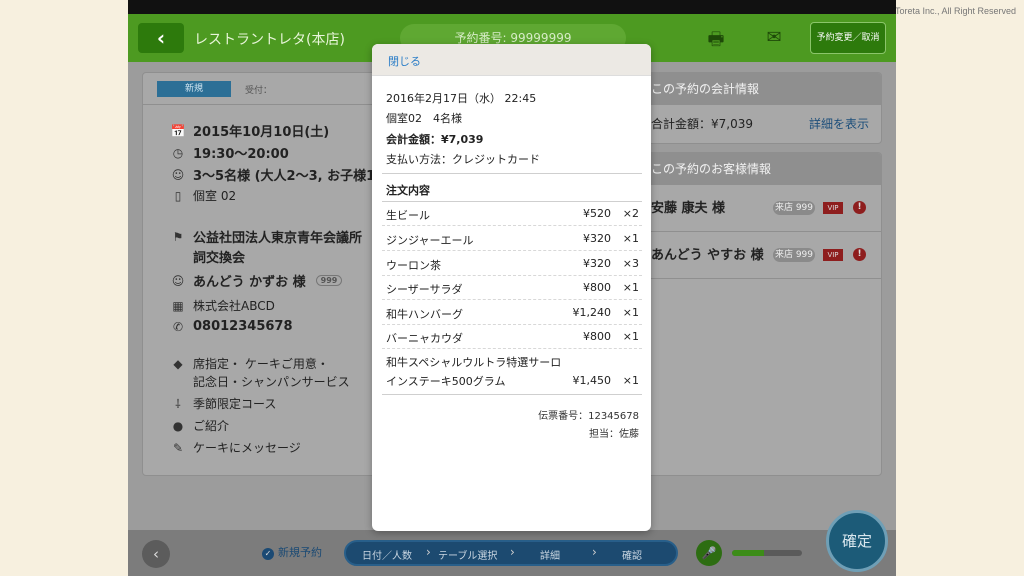  Describe the element at coordinates (632, 554) in the screenshot. I see `step-confirm: 確認` at that location.